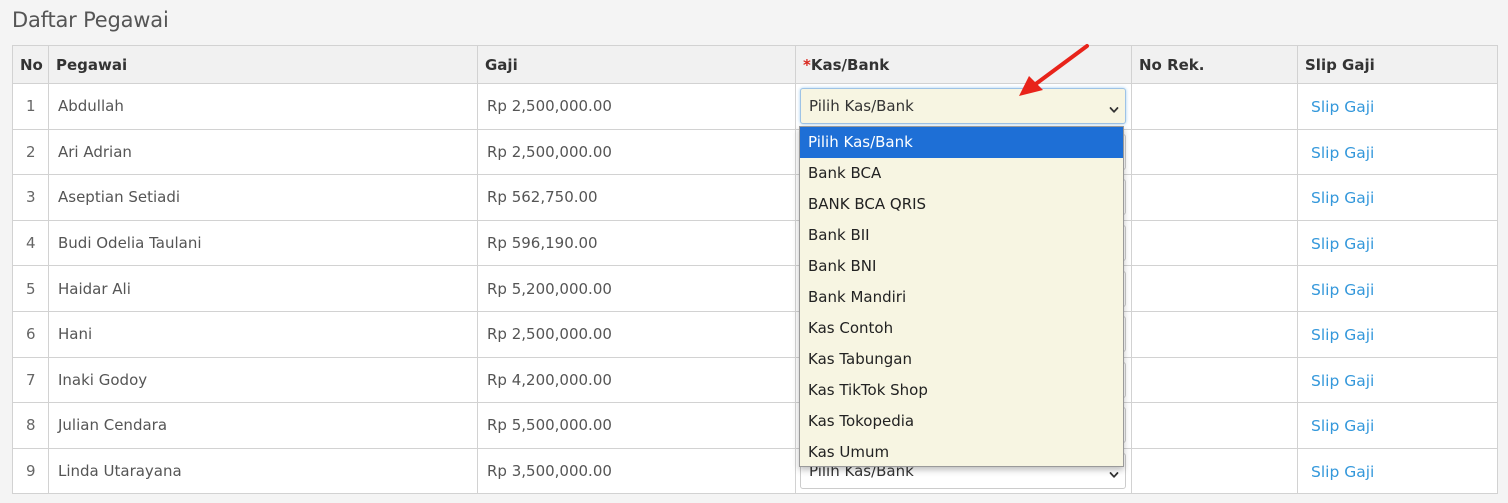  What do you see at coordinates (961, 142) in the screenshot?
I see `dropdown-option: Pilih Kas/Bank` at bounding box center [961, 142].